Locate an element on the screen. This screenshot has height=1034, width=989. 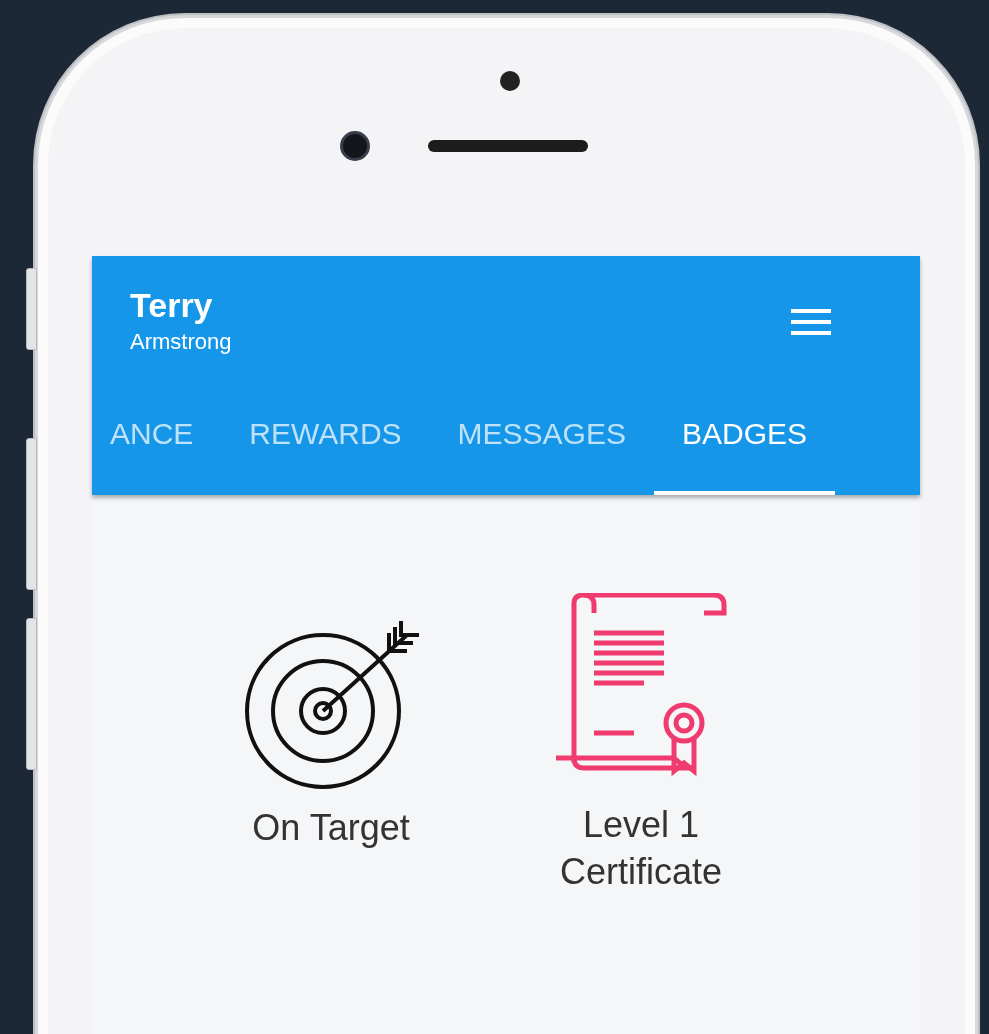
badge-label: Level 1 Certificate is located at coordinates (641, 848).